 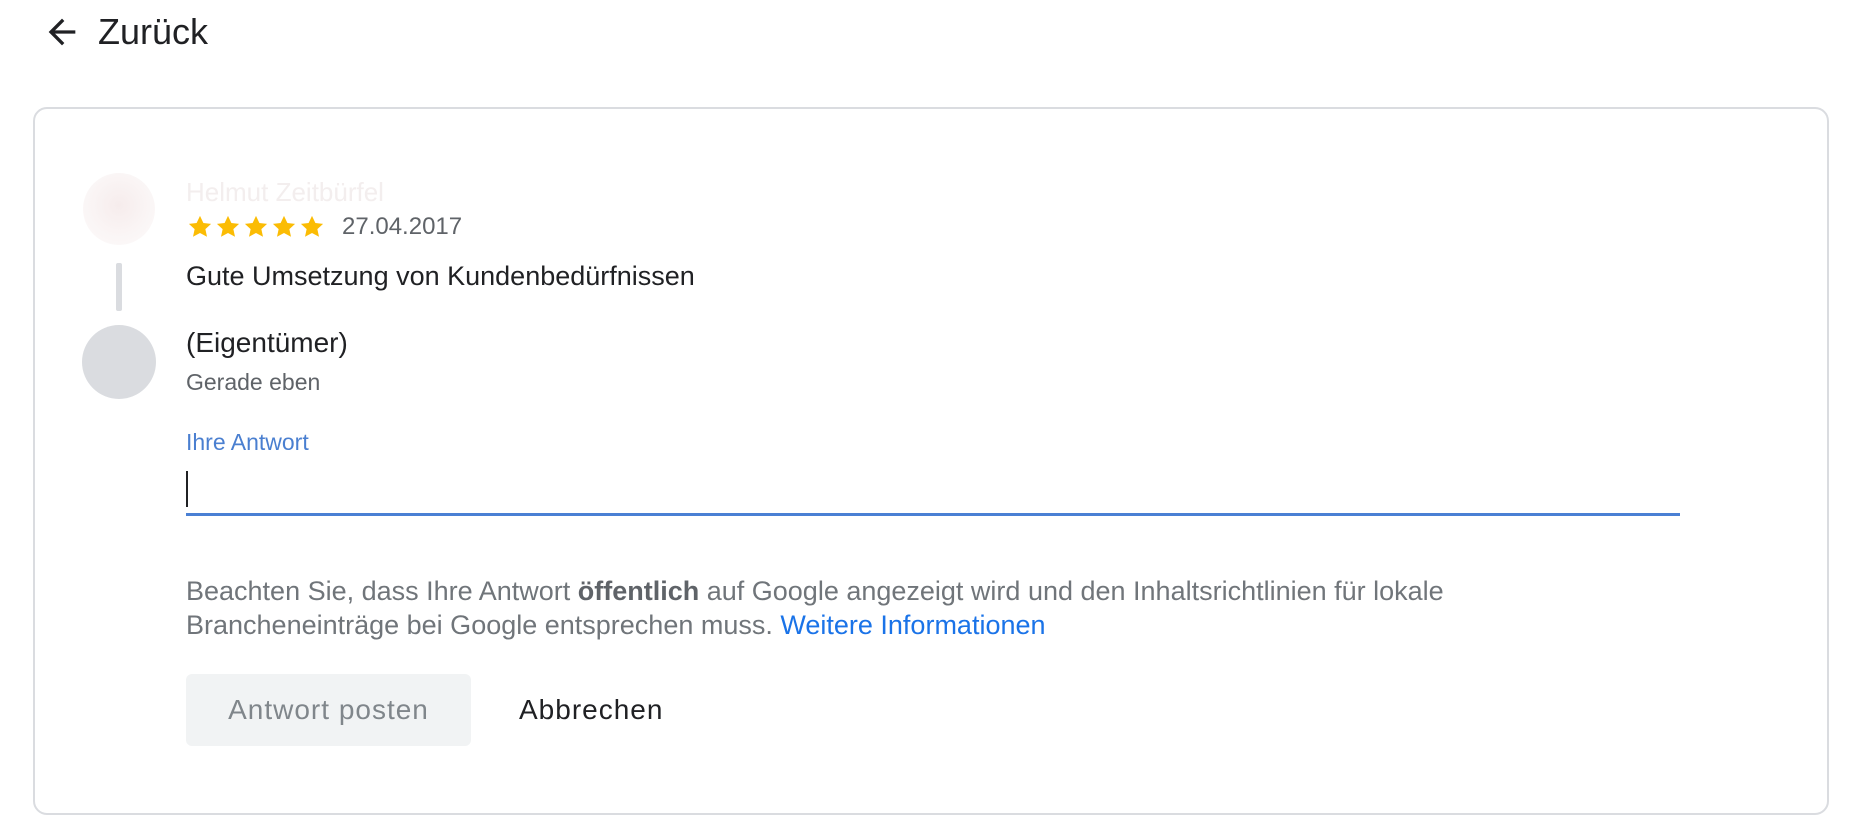 What do you see at coordinates (119, 287) in the screenshot?
I see `thread-line` at bounding box center [119, 287].